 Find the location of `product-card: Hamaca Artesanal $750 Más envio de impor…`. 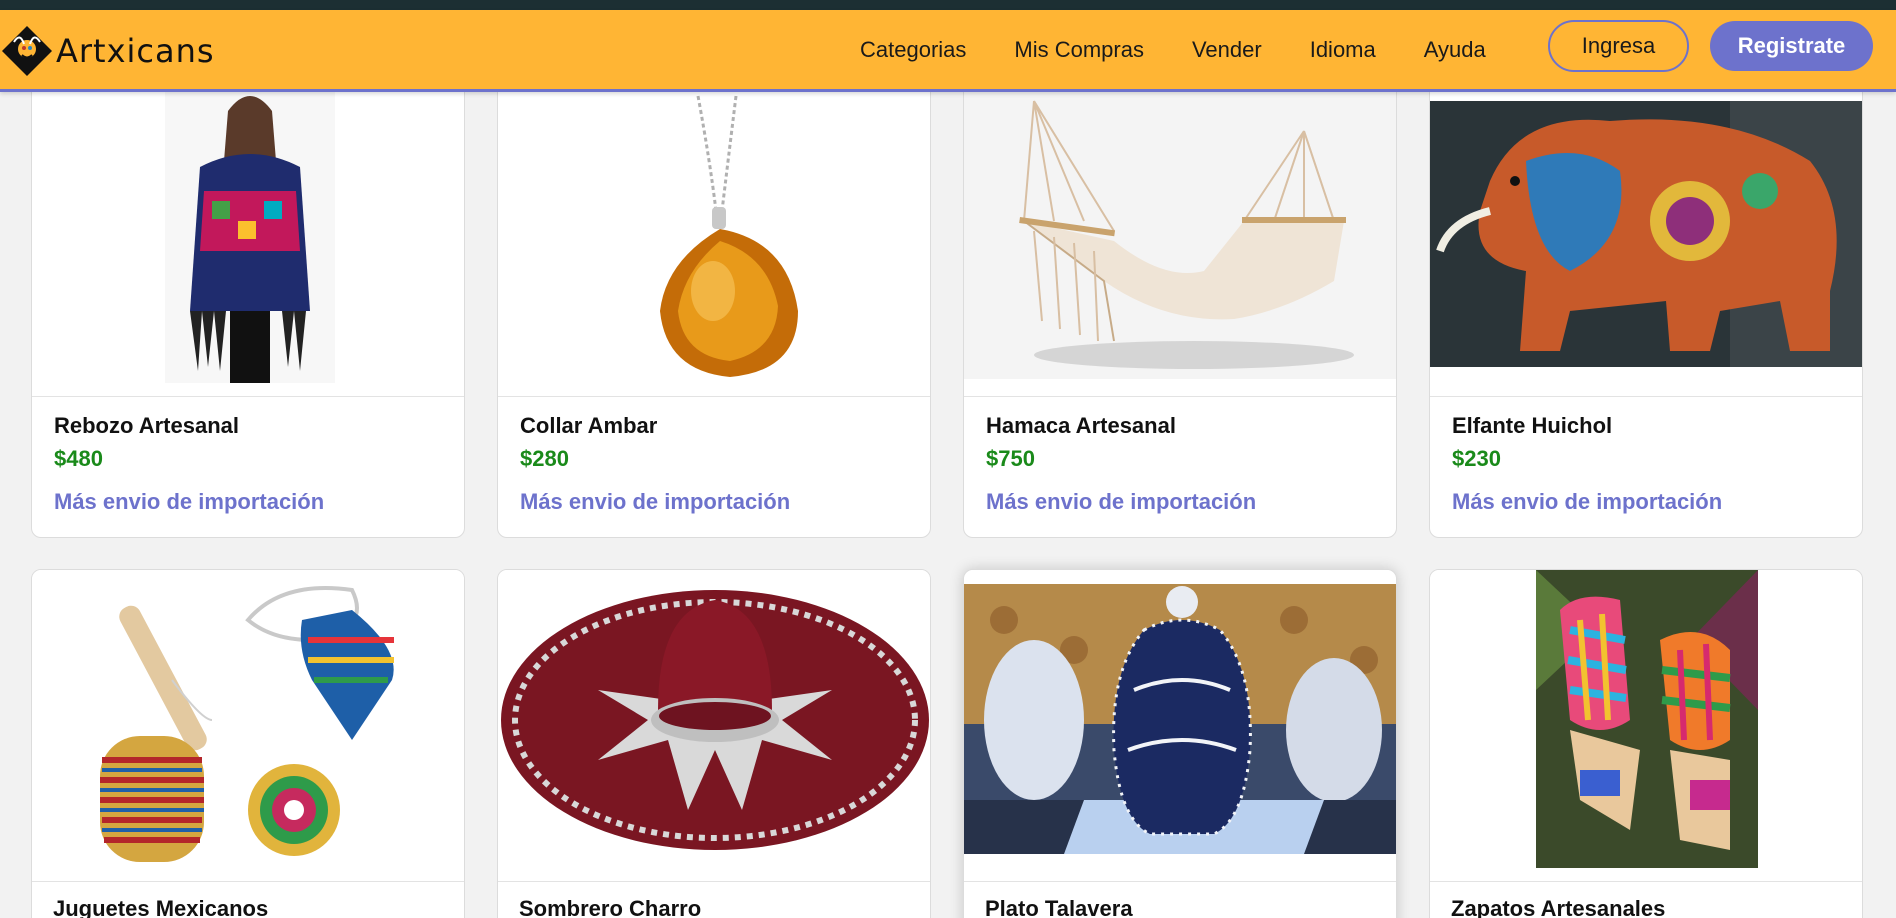

product-card: Hamaca Artesanal $750 Más envio de impor… is located at coordinates (1180, 304).